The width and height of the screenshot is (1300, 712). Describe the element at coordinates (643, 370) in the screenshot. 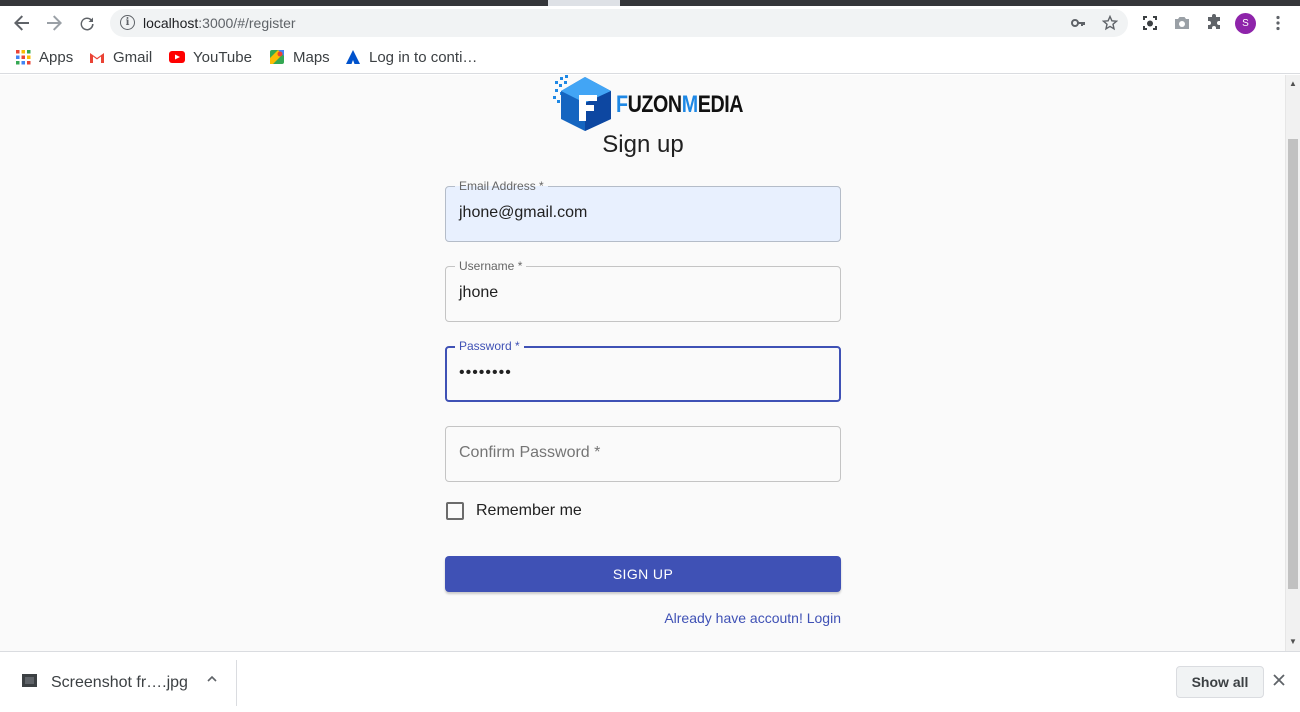

I see `password-field: Password * ••••••••` at that location.